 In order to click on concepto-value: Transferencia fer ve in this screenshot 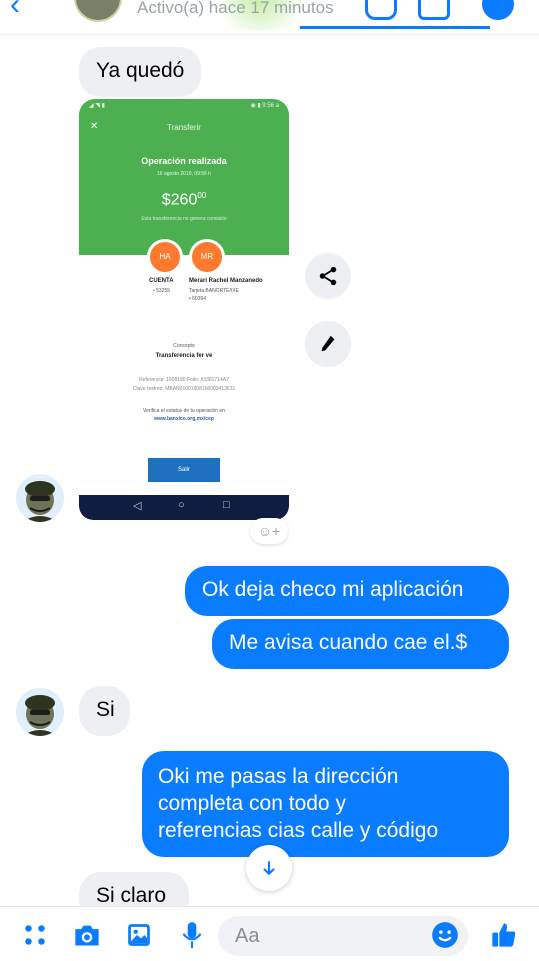, I will do `click(184, 356)`.